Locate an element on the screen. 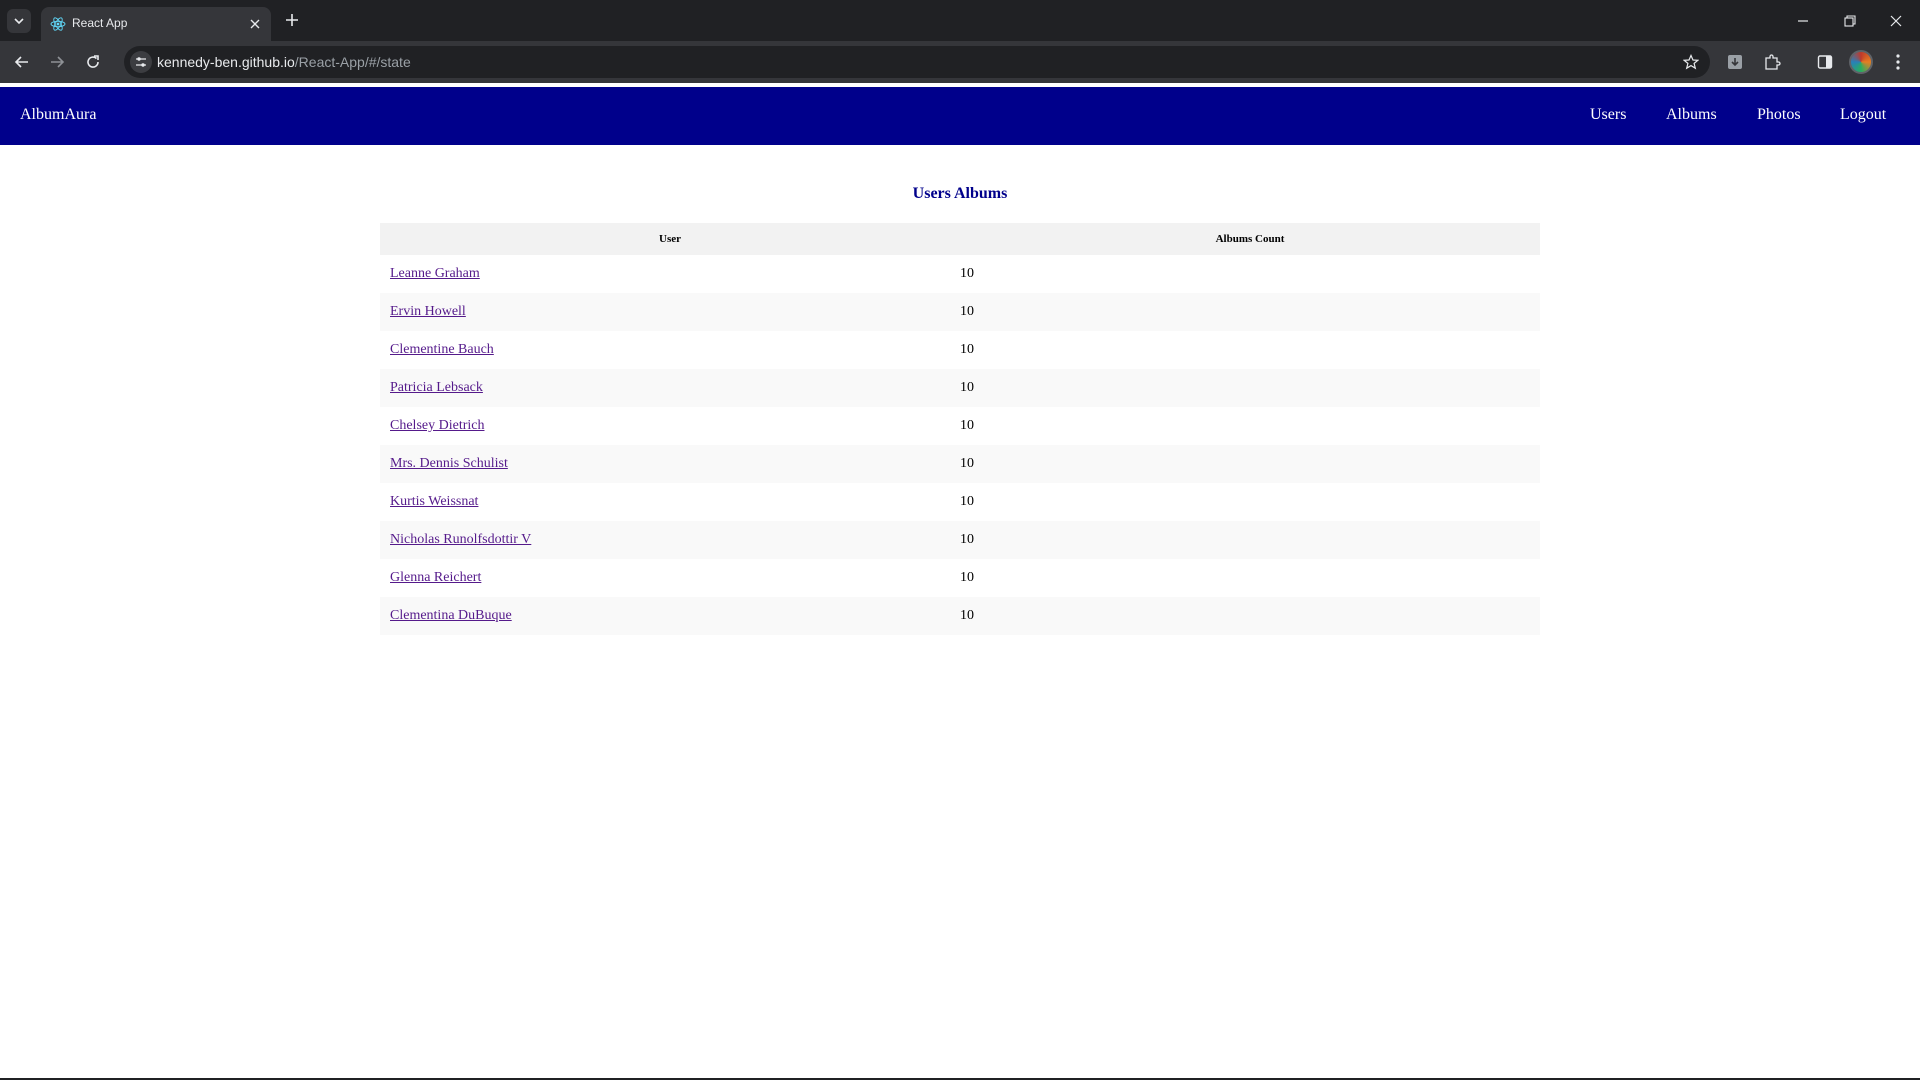  url-host: kennedy-ben.github.io is located at coordinates (226, 62).